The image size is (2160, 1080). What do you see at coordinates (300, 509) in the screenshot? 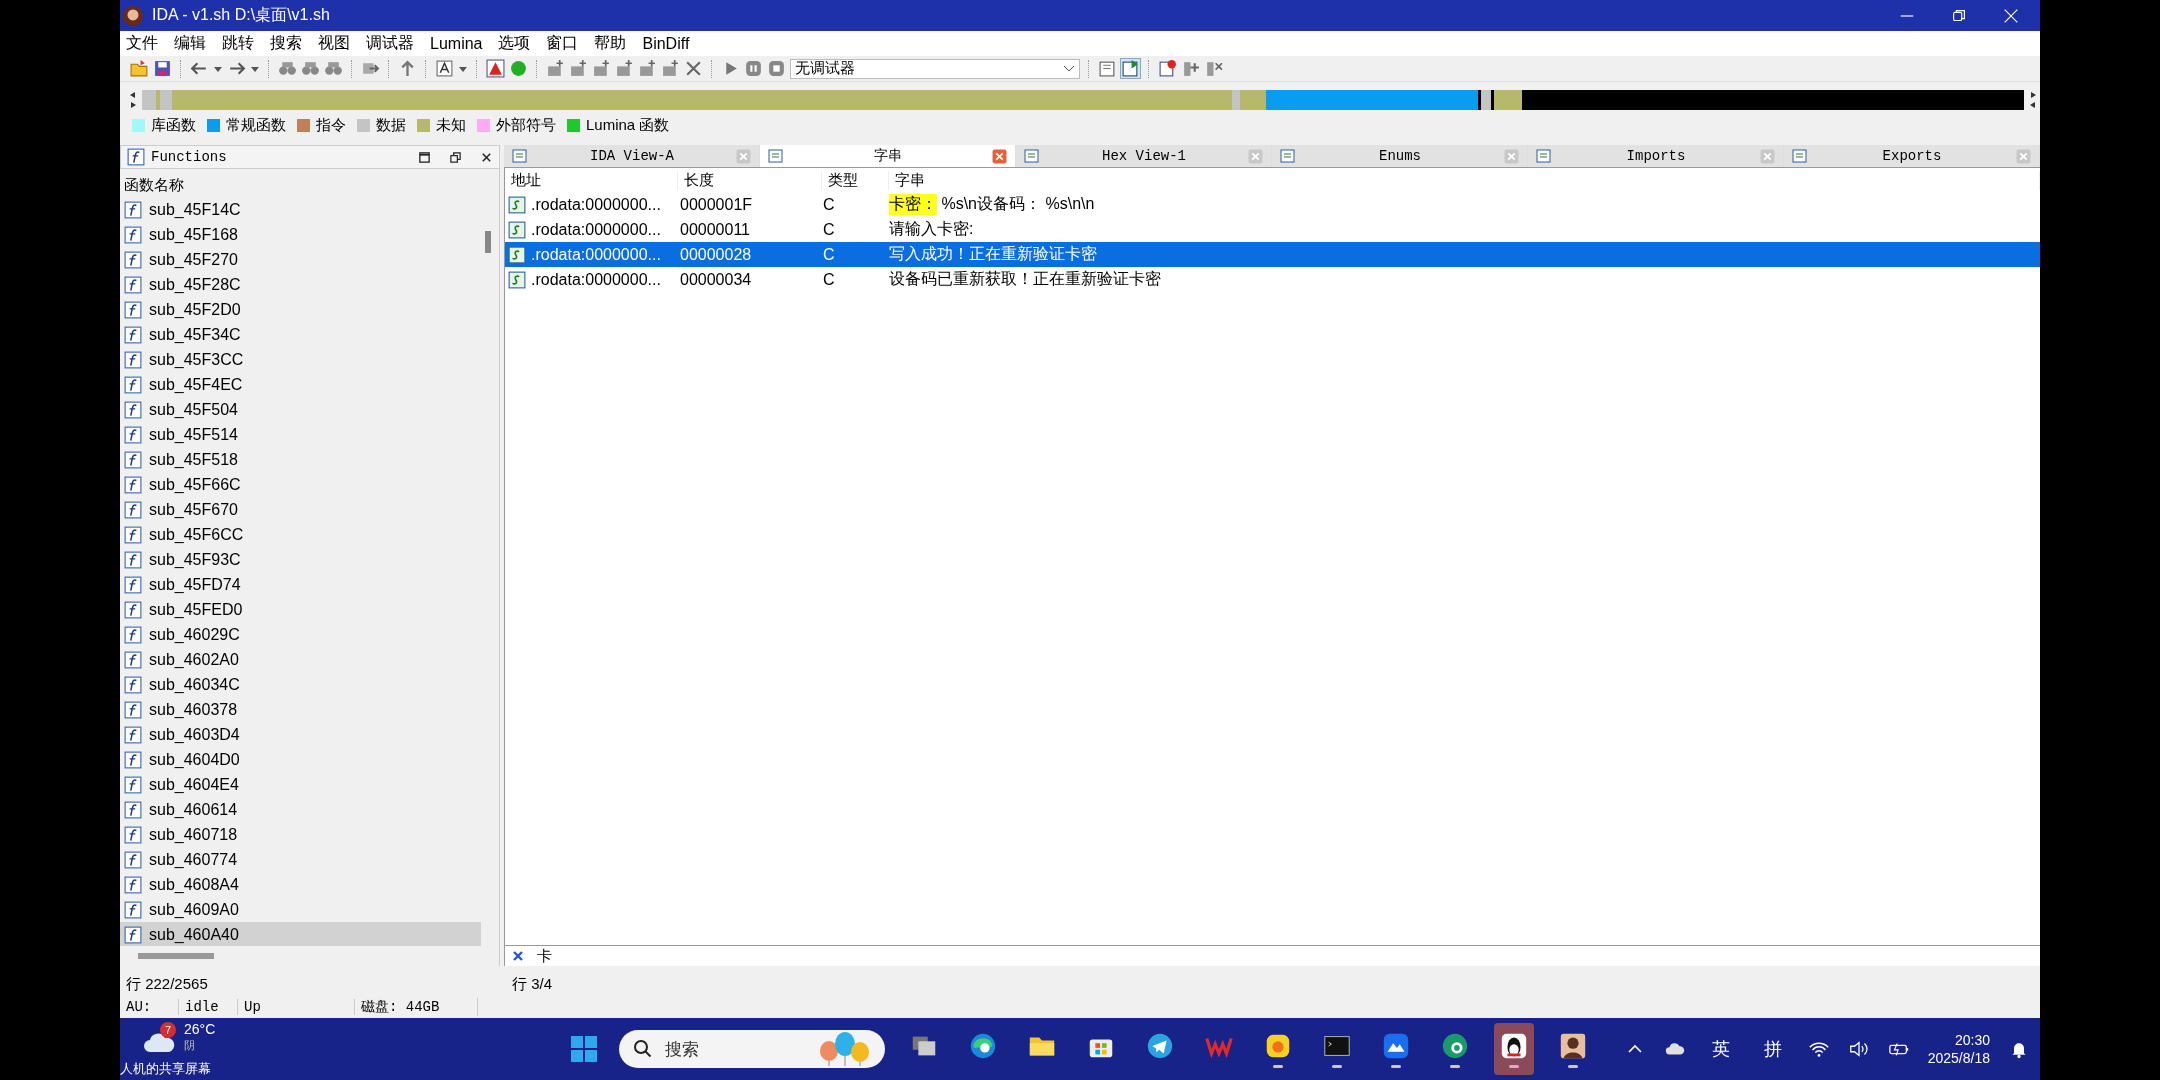
I see `function-item: sub_45F670` at bounding box center [300, 509].